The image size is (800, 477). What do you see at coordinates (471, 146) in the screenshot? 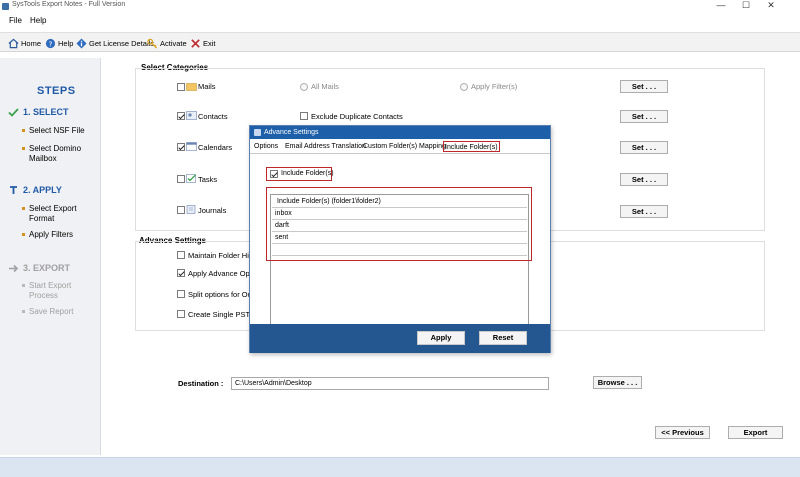
I see `tab-include-folders: Include Folder(s)` at bounding box center [471, 146].